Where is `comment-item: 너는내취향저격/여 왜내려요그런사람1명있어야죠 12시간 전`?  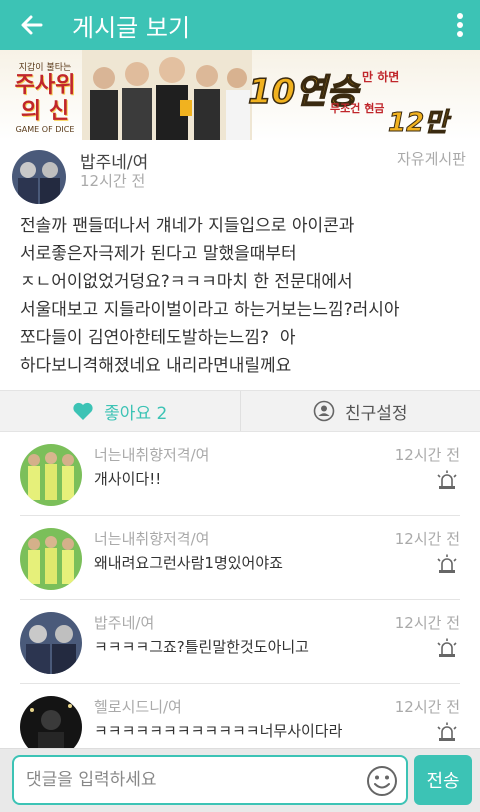
comment-item: 너는내취향저격/여 왜내려요그런사람1명있어야죠 12시간 전 is located at coordinates (240, 558).